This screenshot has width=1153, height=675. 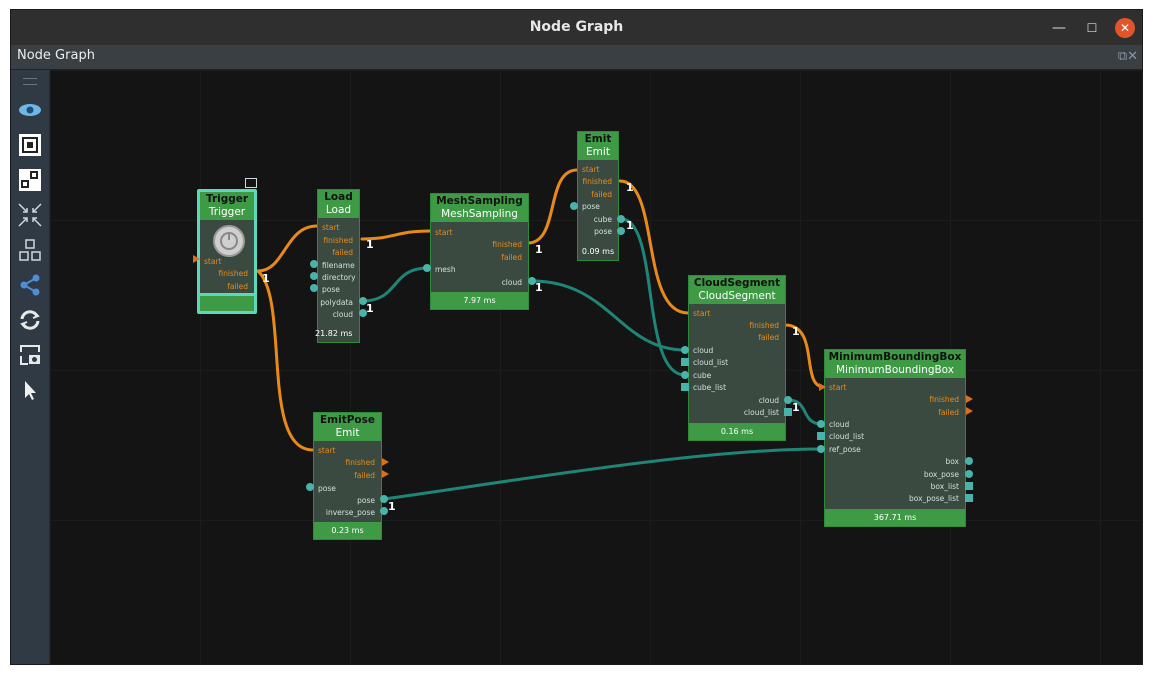 What do you see at coordinates (30, 355) in the screenshot?
I see `screenshot-icon` at bounding box center [30, 355].